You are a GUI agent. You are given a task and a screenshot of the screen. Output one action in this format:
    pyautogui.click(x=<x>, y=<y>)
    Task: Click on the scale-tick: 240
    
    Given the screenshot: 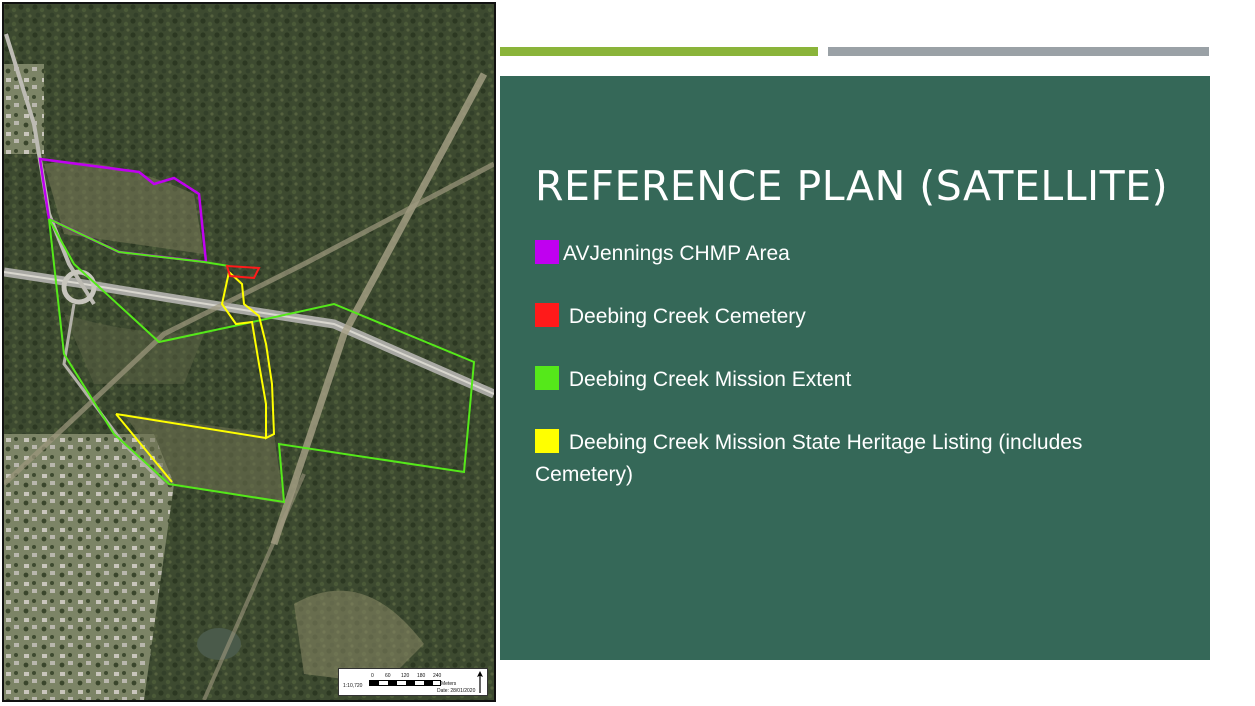 What is the action you would take?
    pyautogui.click(x=437, y=676)
    